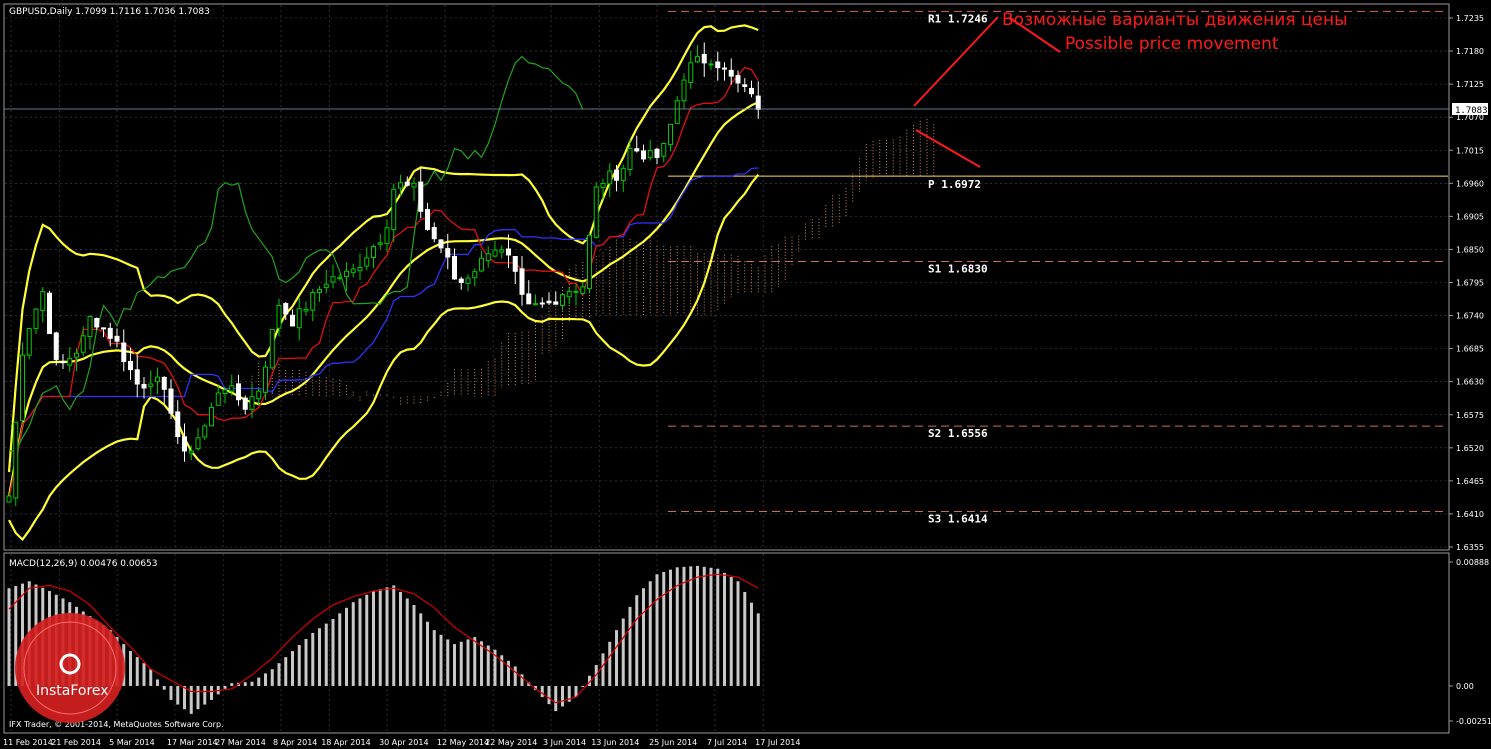 The width and height of the screenshot is (1491, 749). I want to click on price-tick-label: 1.6850, so click(1470, 249).